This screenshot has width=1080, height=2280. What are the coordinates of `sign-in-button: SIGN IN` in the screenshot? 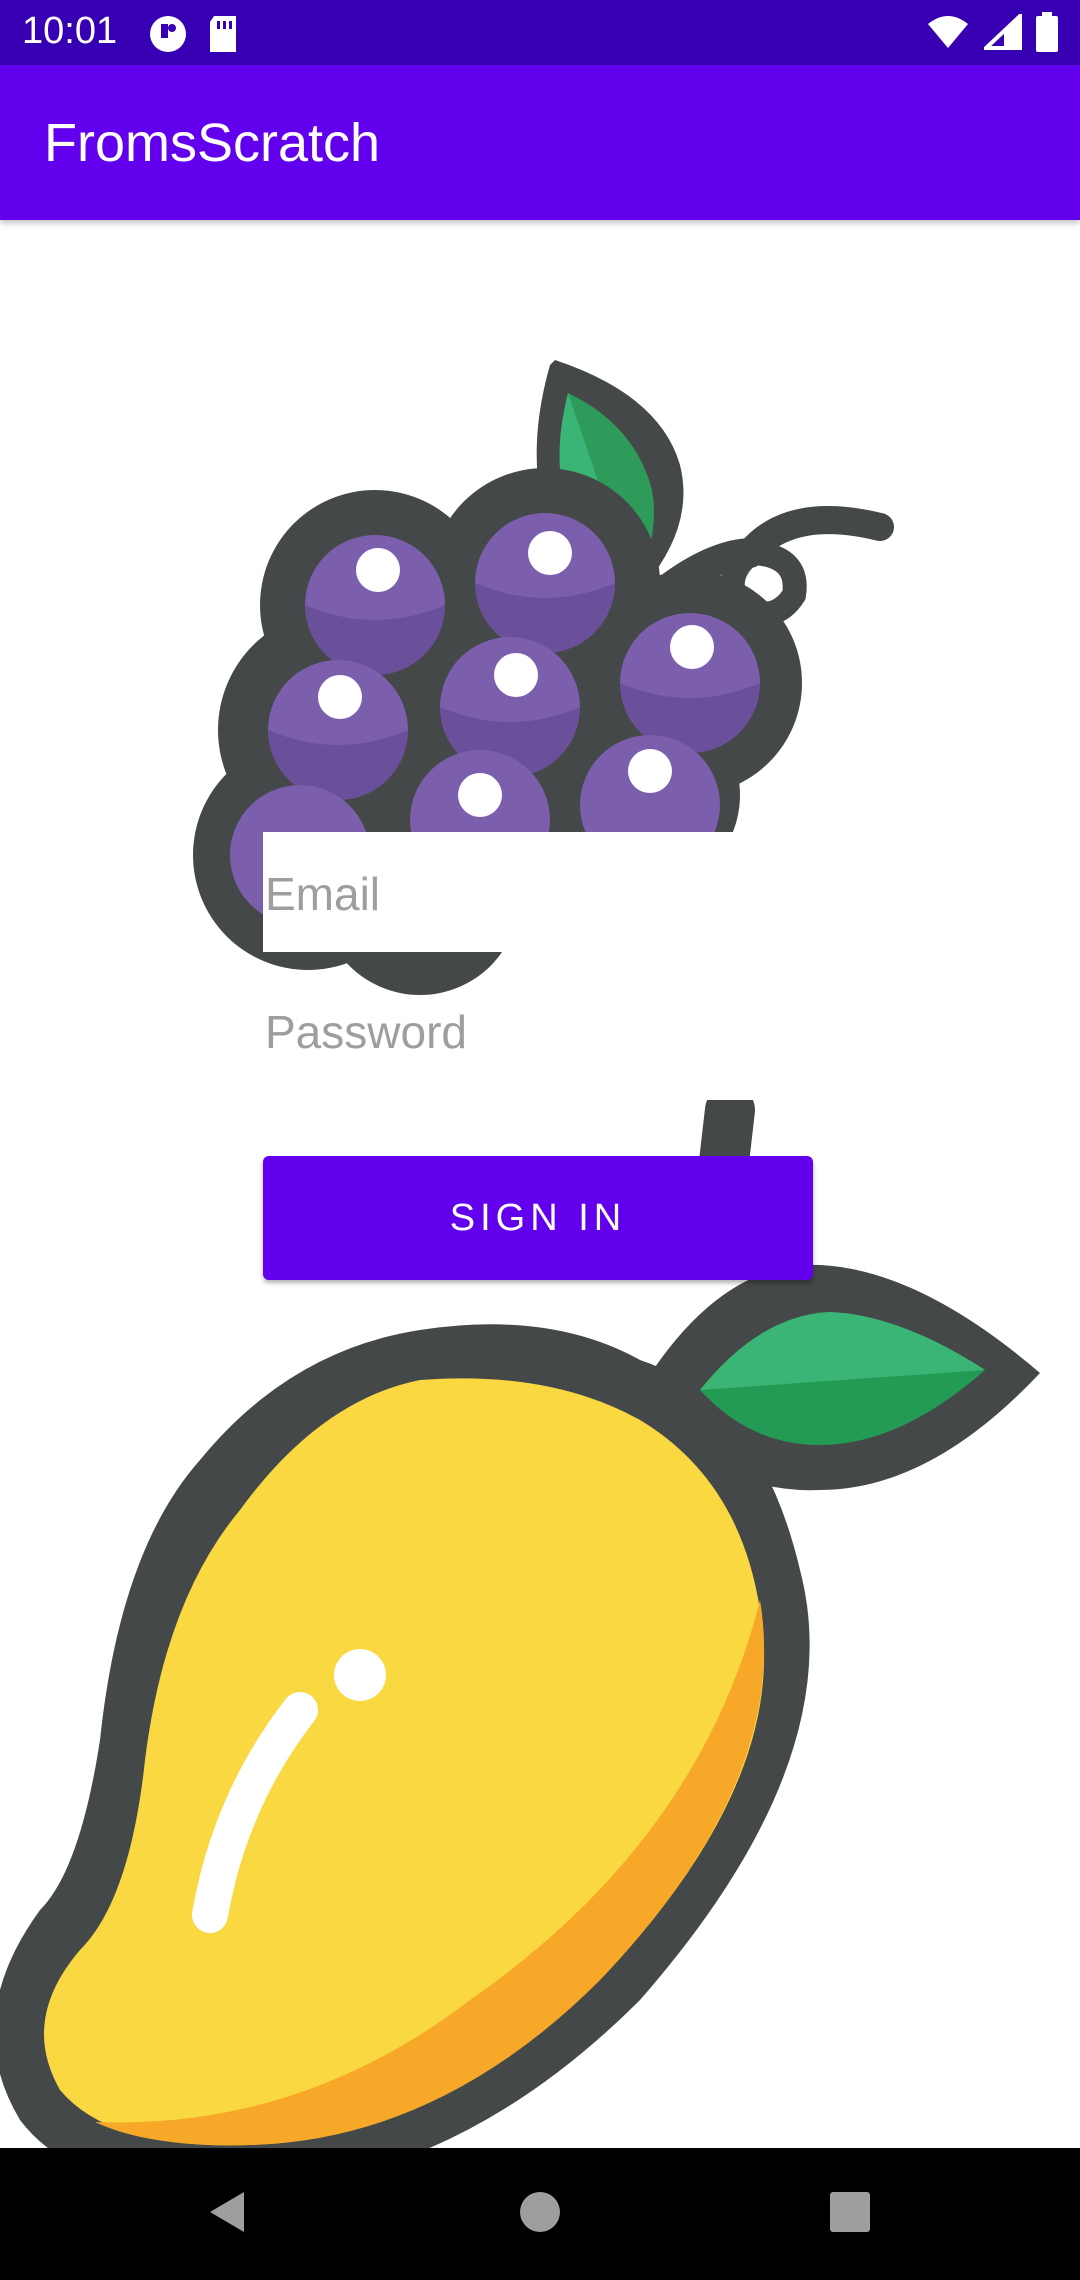 It's located at (538, 1218).